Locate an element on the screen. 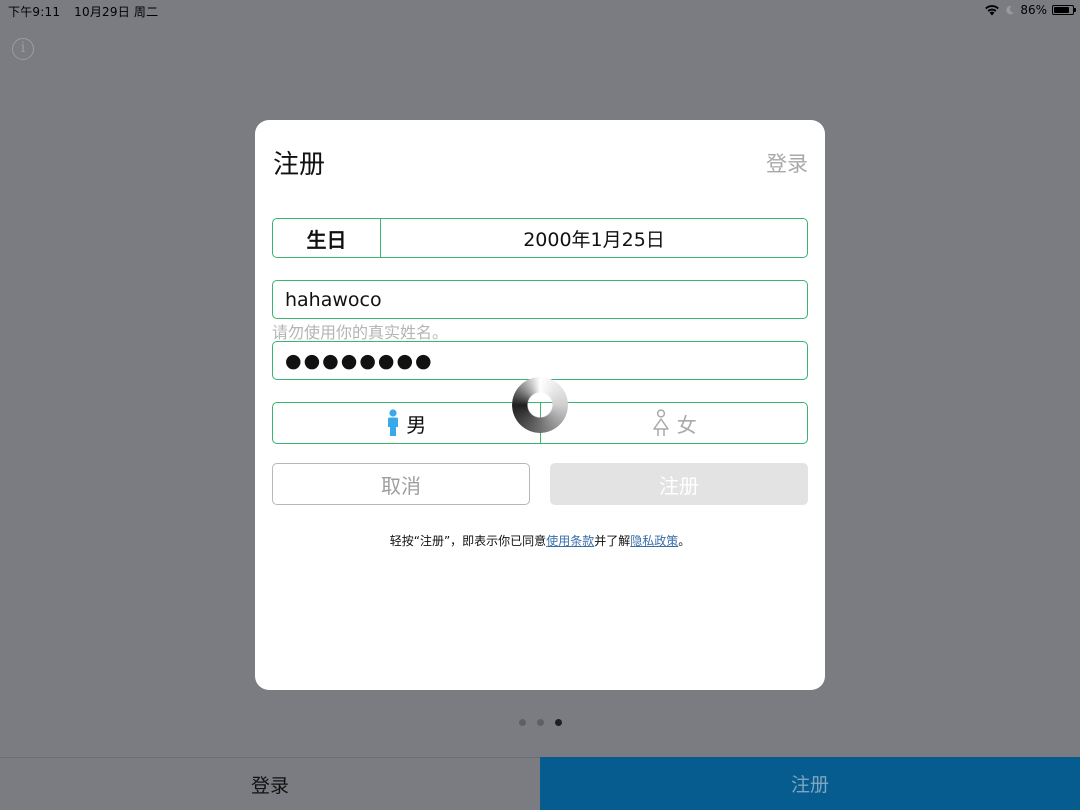  terms-prefix: 轻按“注册”，即表示你已同意 is located at coordinates (468, 541).